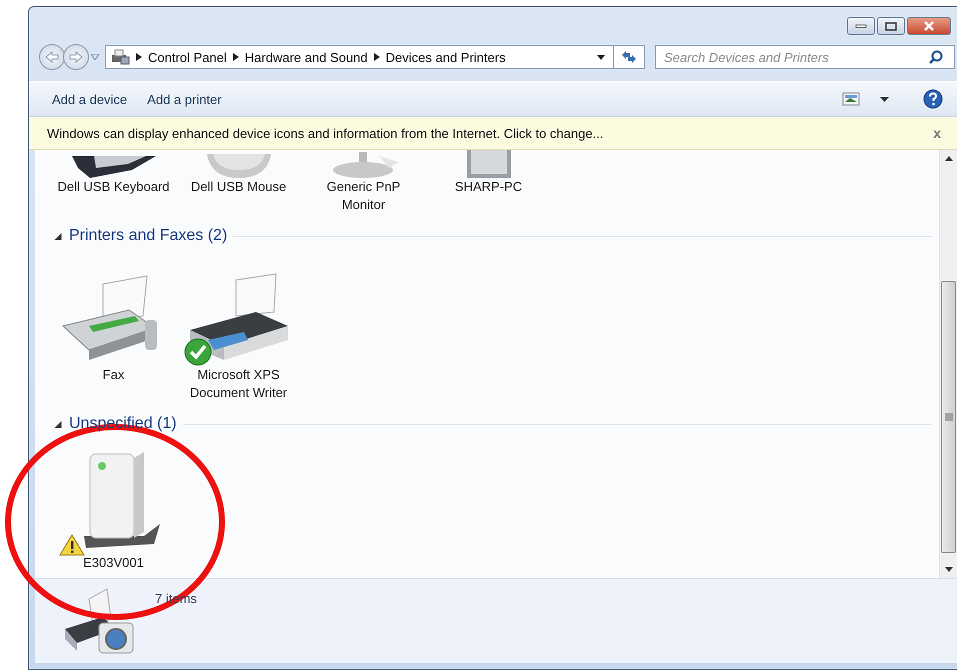  What do you see at coordinates (364, 196) in the screenshot?
I see `device-label: Generic PnP Monitor` at bounding box center [364, 196].